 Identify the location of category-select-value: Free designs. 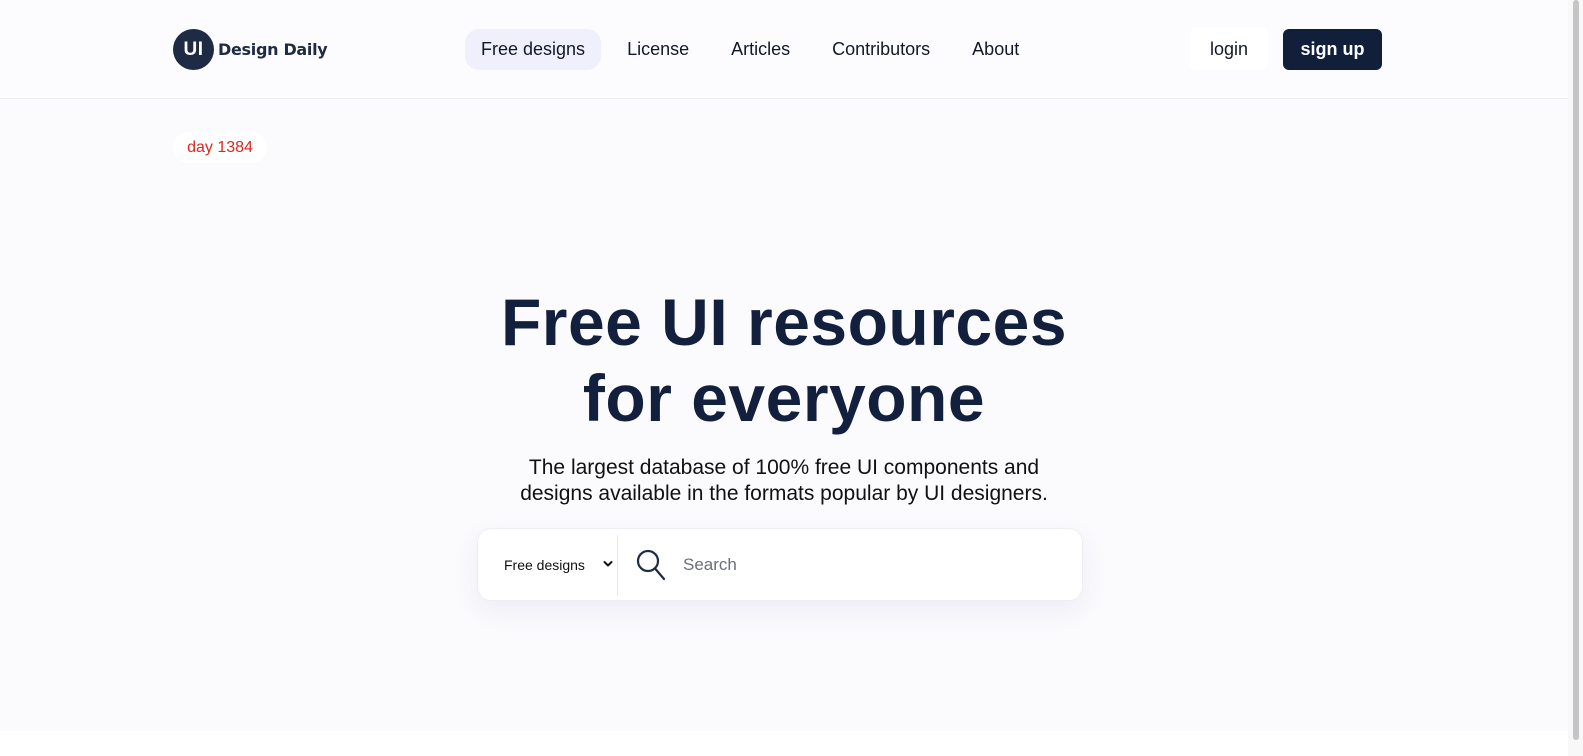
(544, 564).